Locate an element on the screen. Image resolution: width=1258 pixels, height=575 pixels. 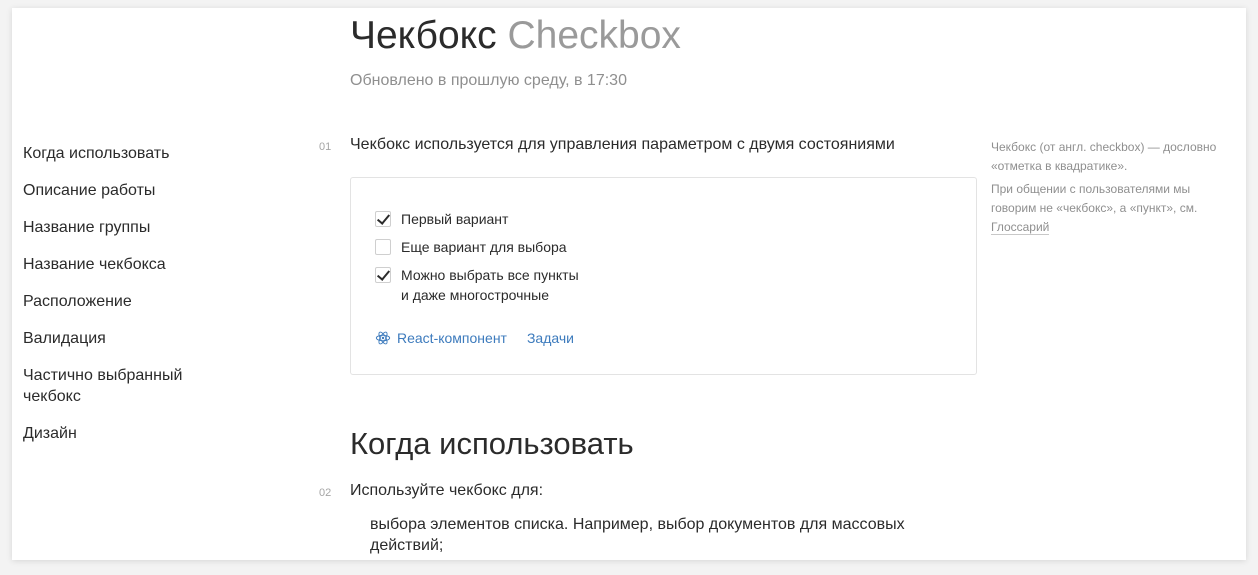
sidebar-item-placement: Расположение is located at coordinates (118, 301).